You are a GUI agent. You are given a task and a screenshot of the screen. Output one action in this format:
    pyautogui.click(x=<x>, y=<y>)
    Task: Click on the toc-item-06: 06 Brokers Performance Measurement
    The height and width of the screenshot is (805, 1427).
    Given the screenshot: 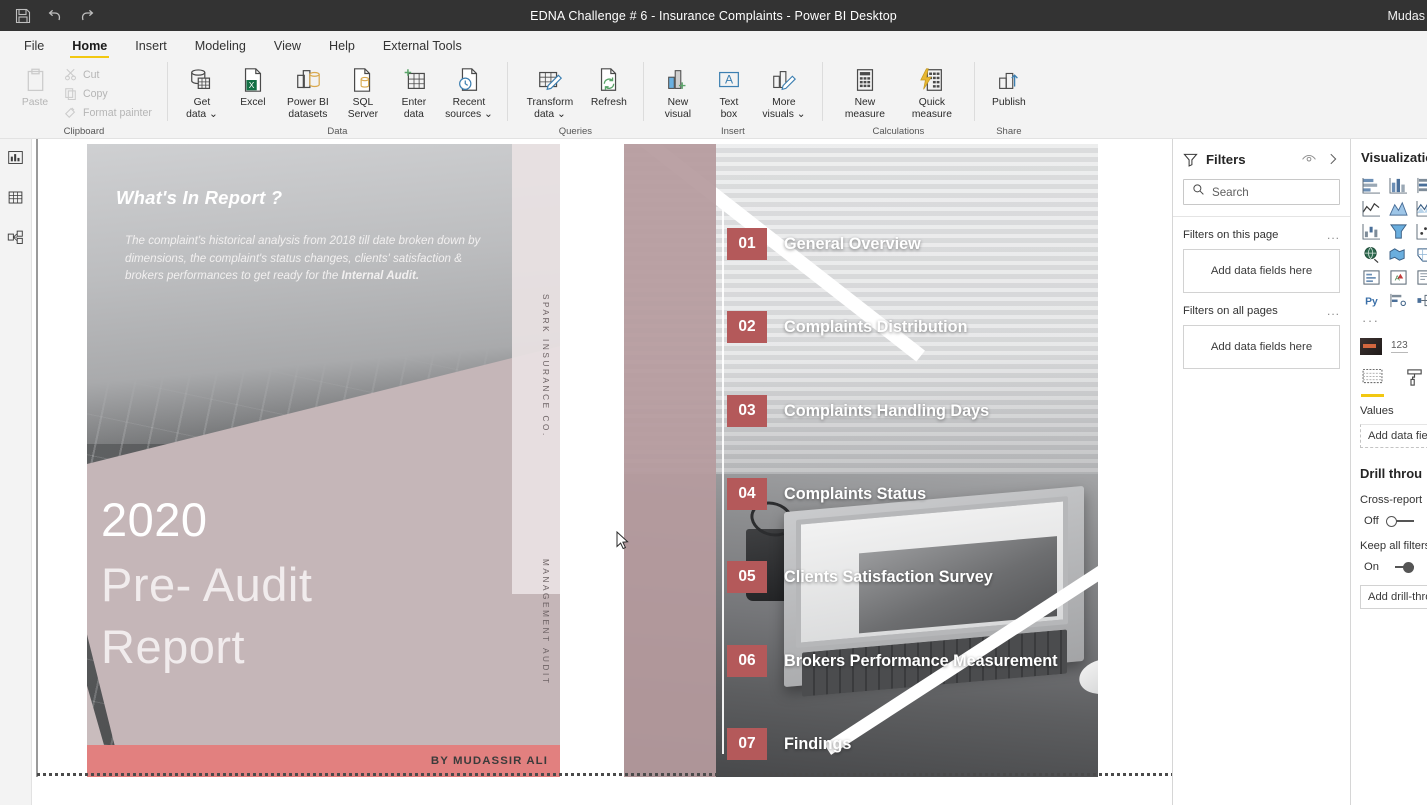 What is the action you would take?
    pyautogui.click(x=892, y=661)
    